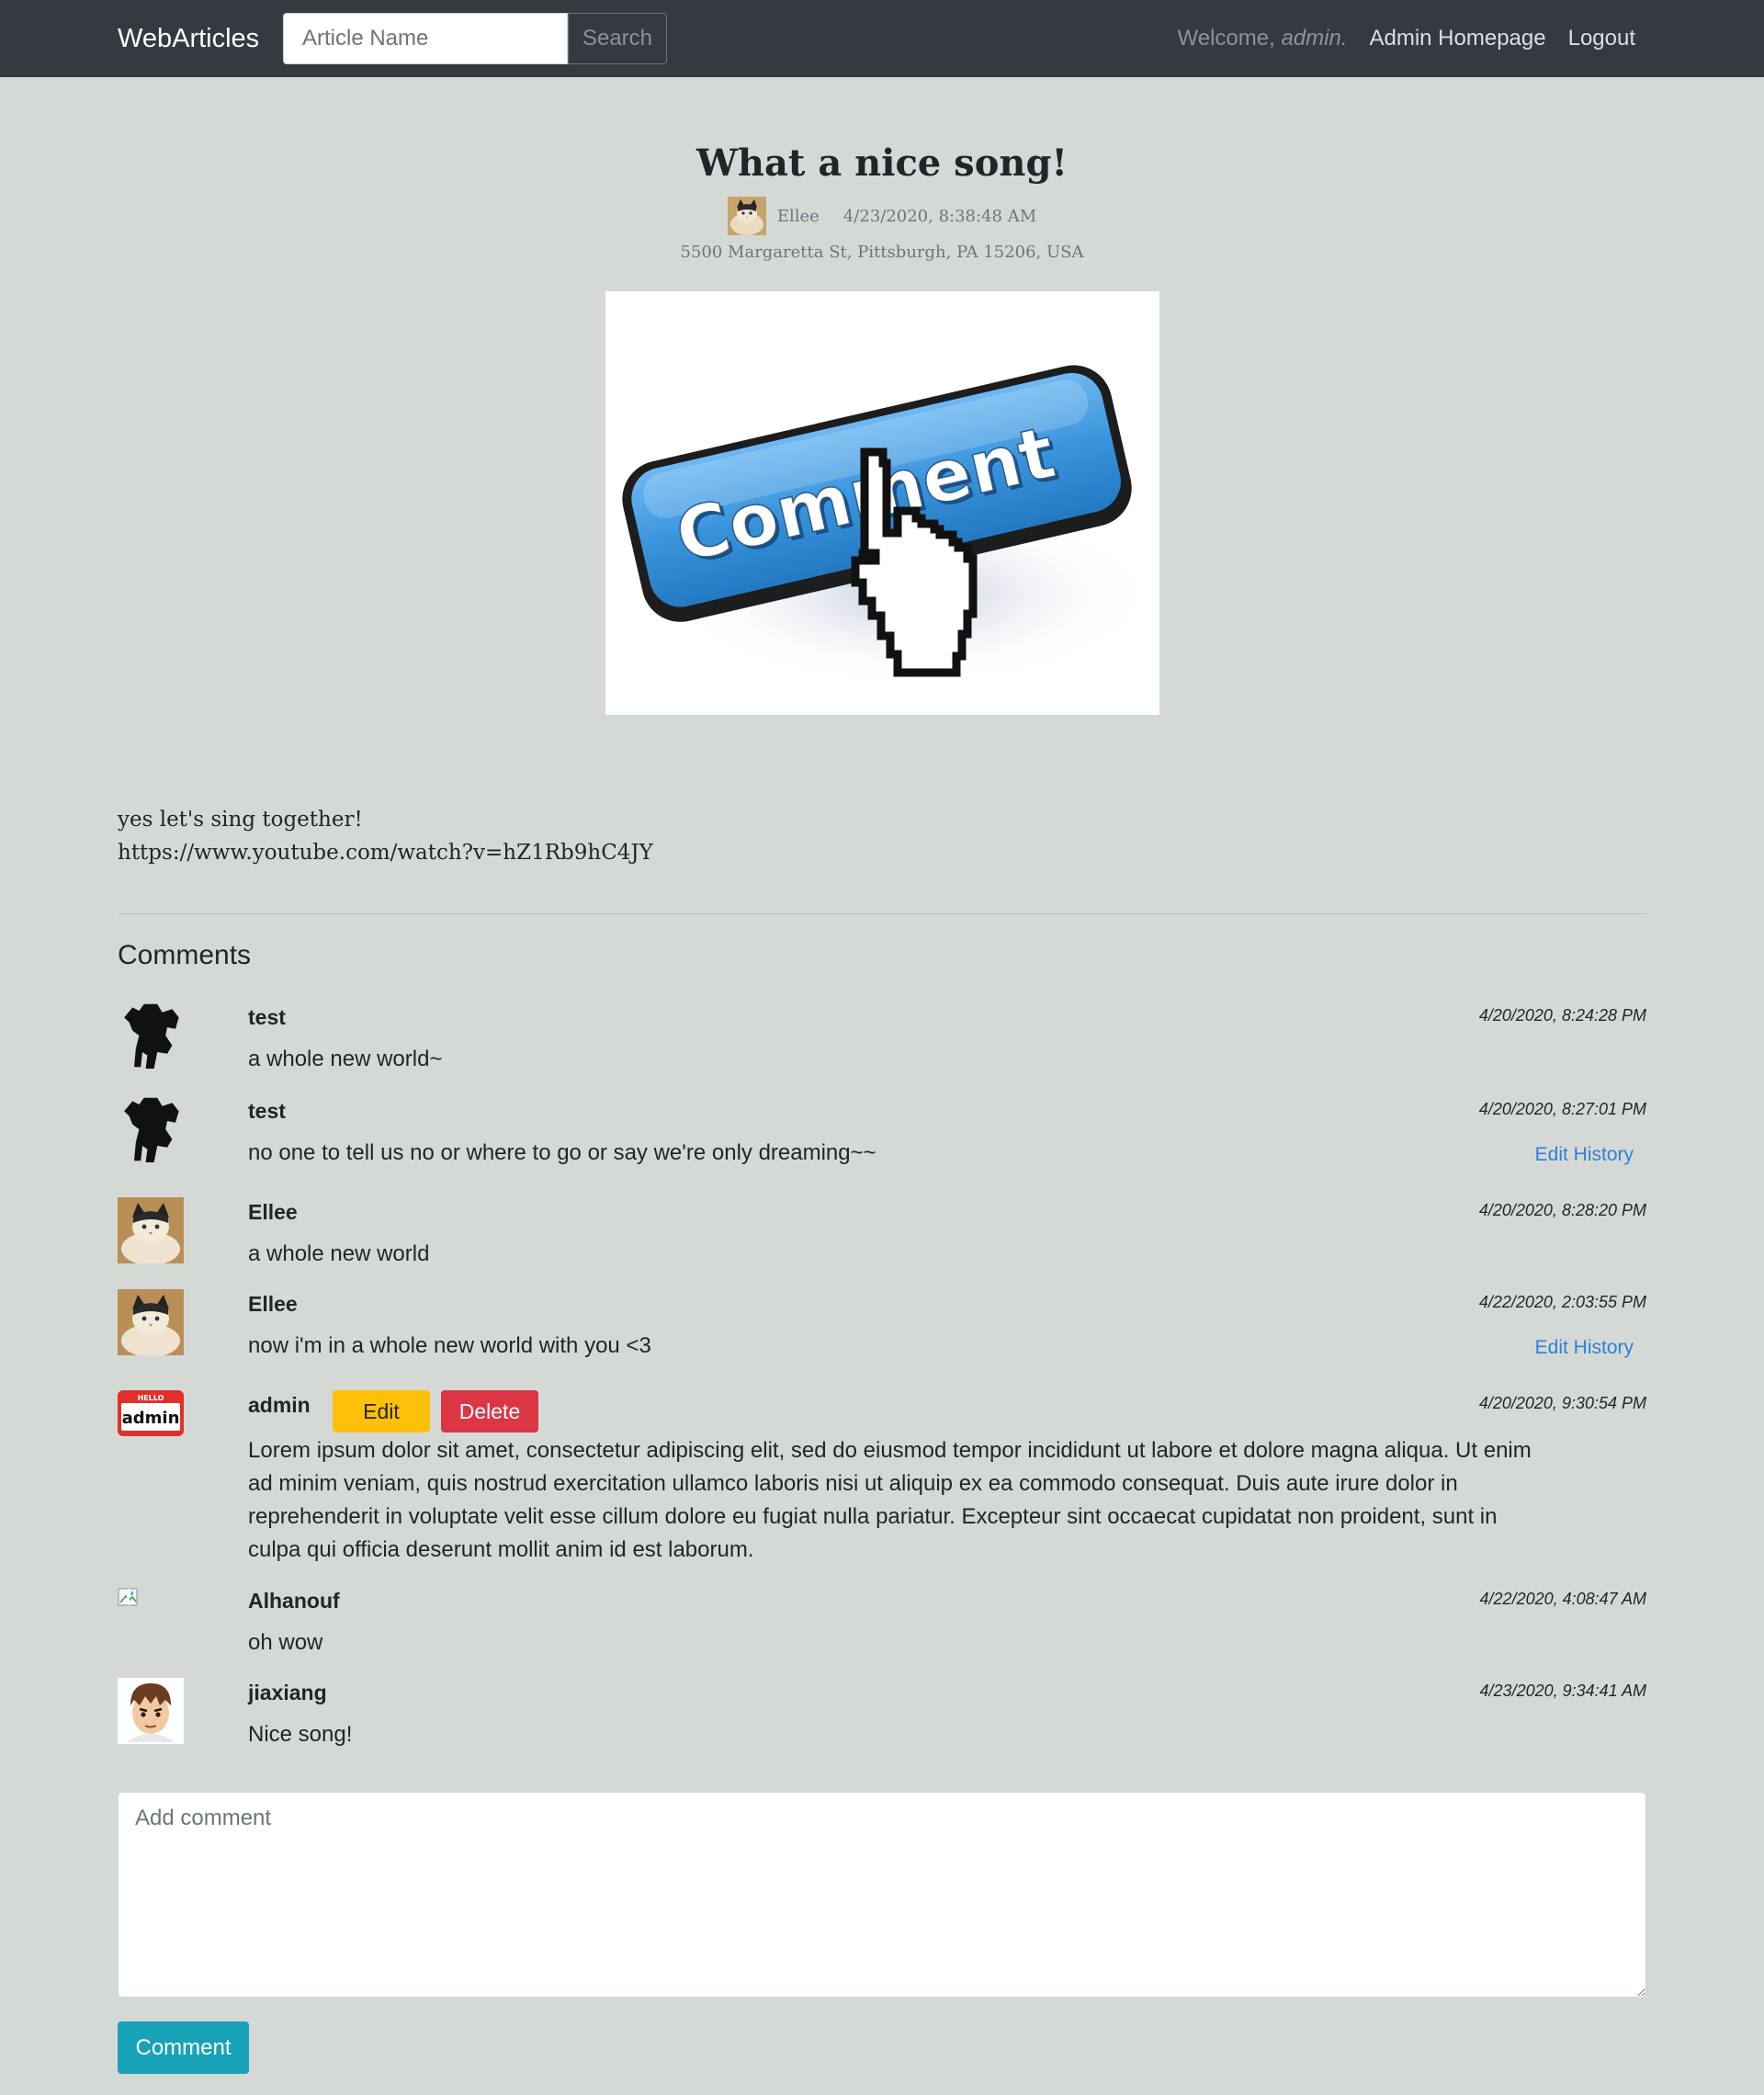  Describe the element at coordinates (1229, 38) in the screenshot. I see `welcome-prefix: Welcome,` at that location.